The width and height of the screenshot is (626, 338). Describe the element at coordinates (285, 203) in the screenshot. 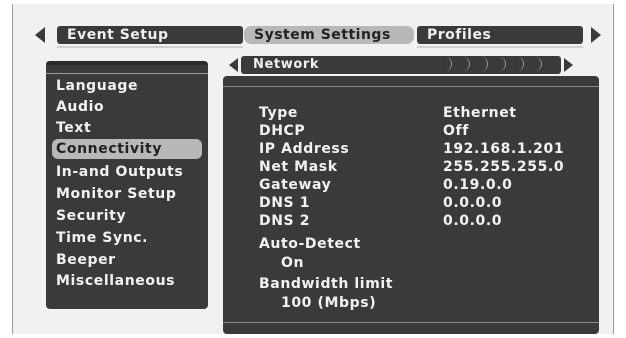

I see `dns-1-label: DNS 1` at that location.